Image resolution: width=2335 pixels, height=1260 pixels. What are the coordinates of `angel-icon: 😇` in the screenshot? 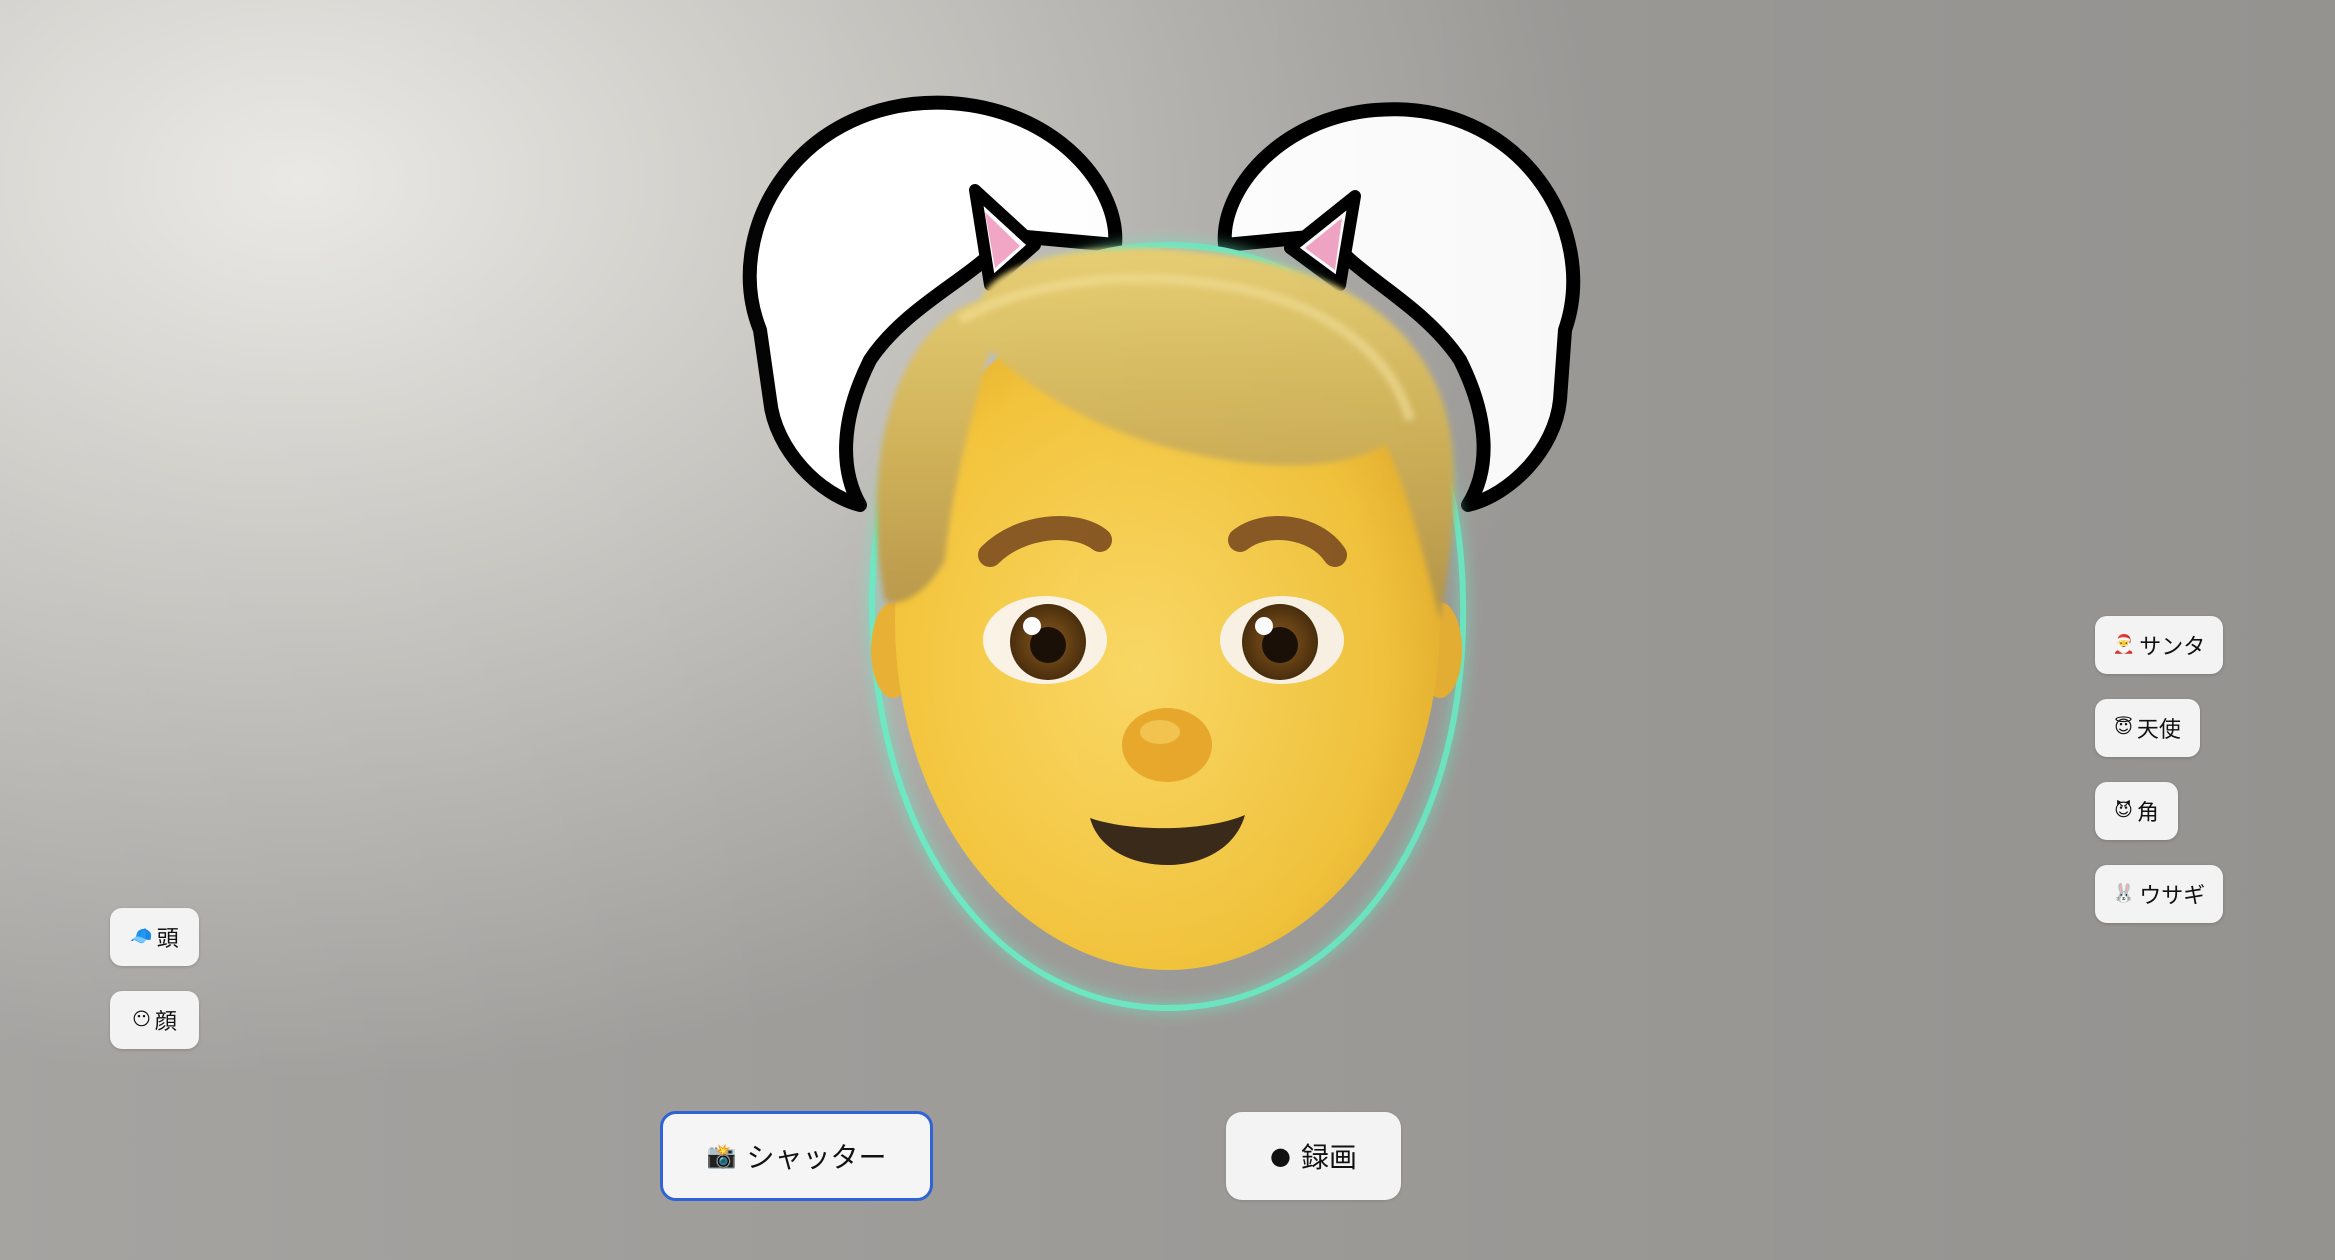 It's located at (2123, 727).